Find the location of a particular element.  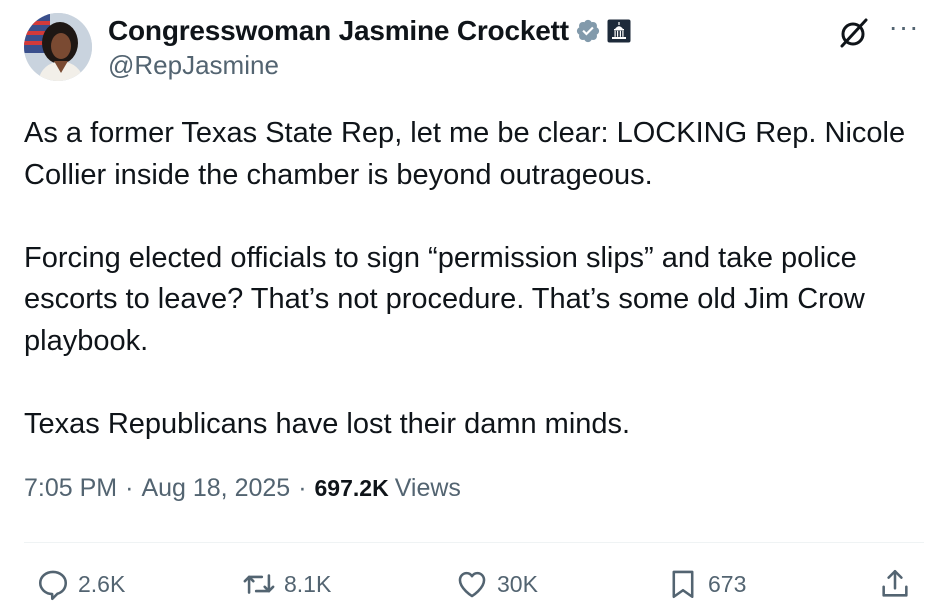

author-name-row: Congresswoman Jasmine Crockett is located at coordinates (369, 31).